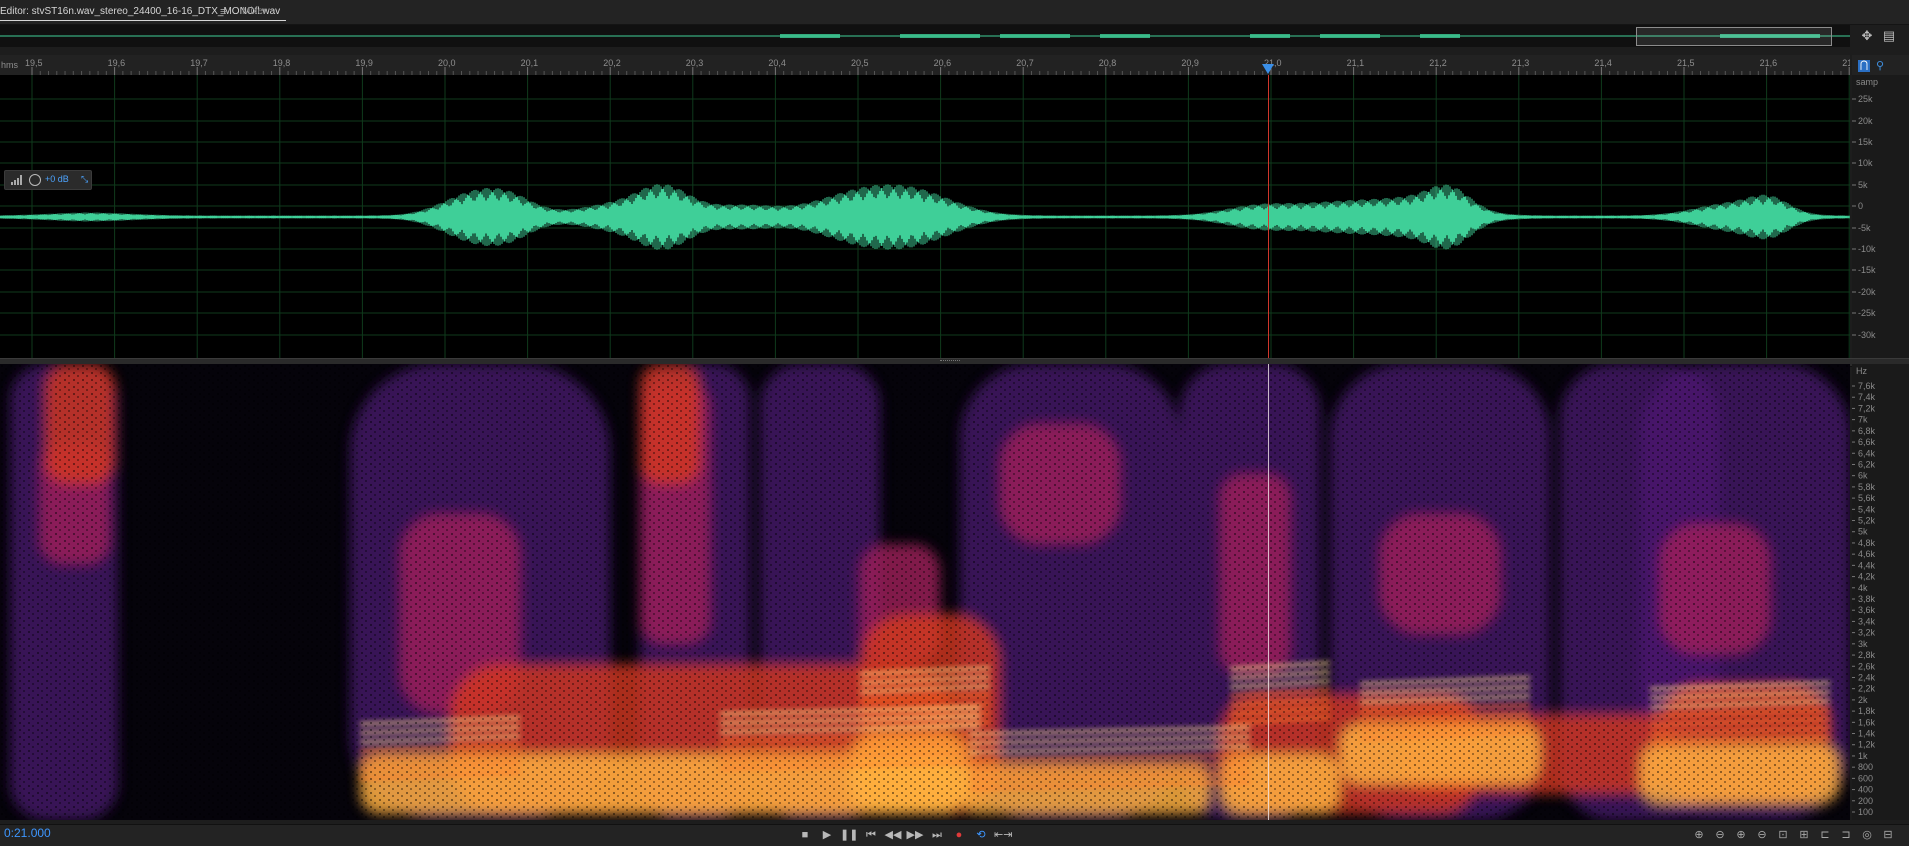 Image resolution: width=1909 pixels, height=846 pixels. I want to click on frequency-label: 3,6k, so click(1867, 610).